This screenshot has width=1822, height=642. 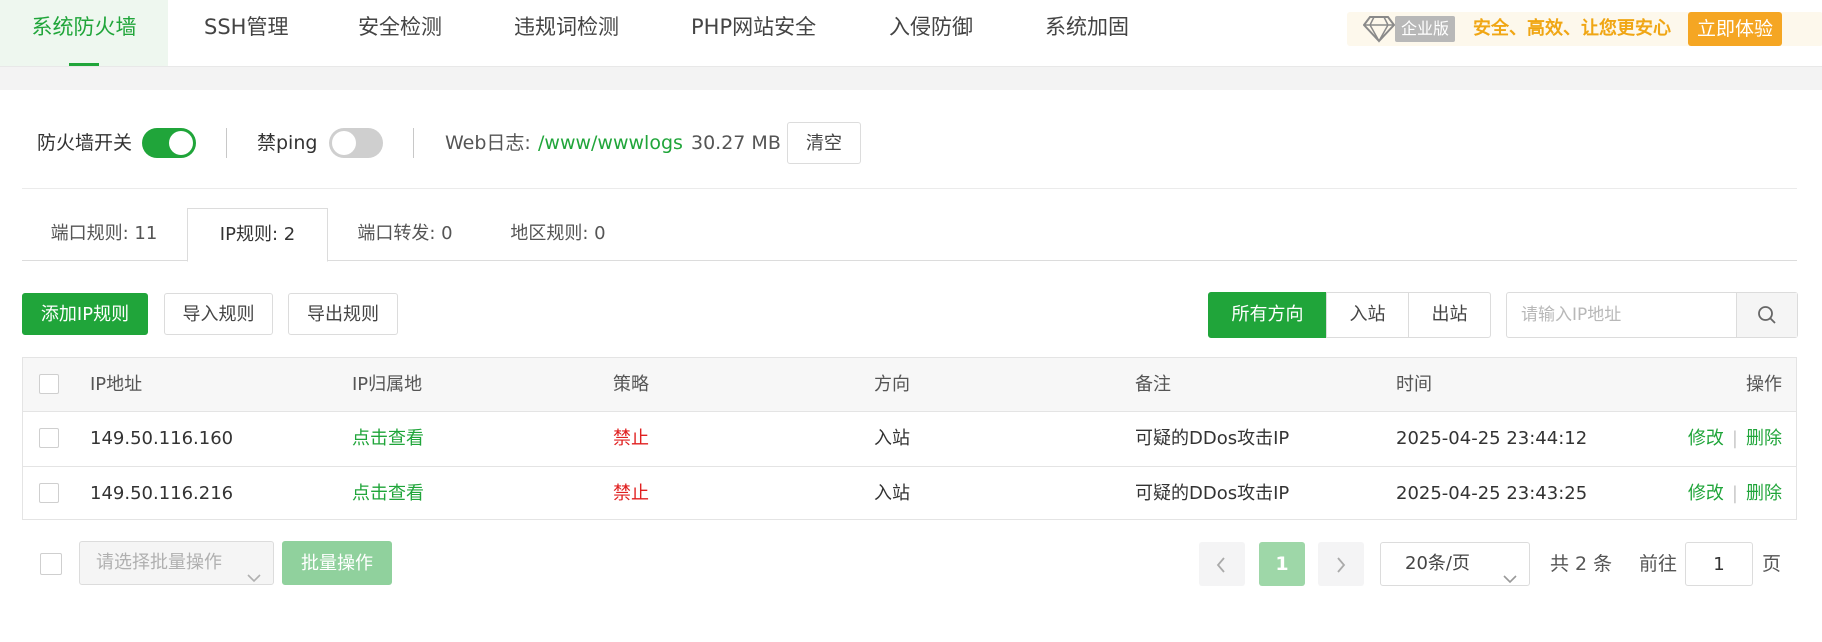 I want to click on footer-select-all-checkbox, so click(x=51, y=564).